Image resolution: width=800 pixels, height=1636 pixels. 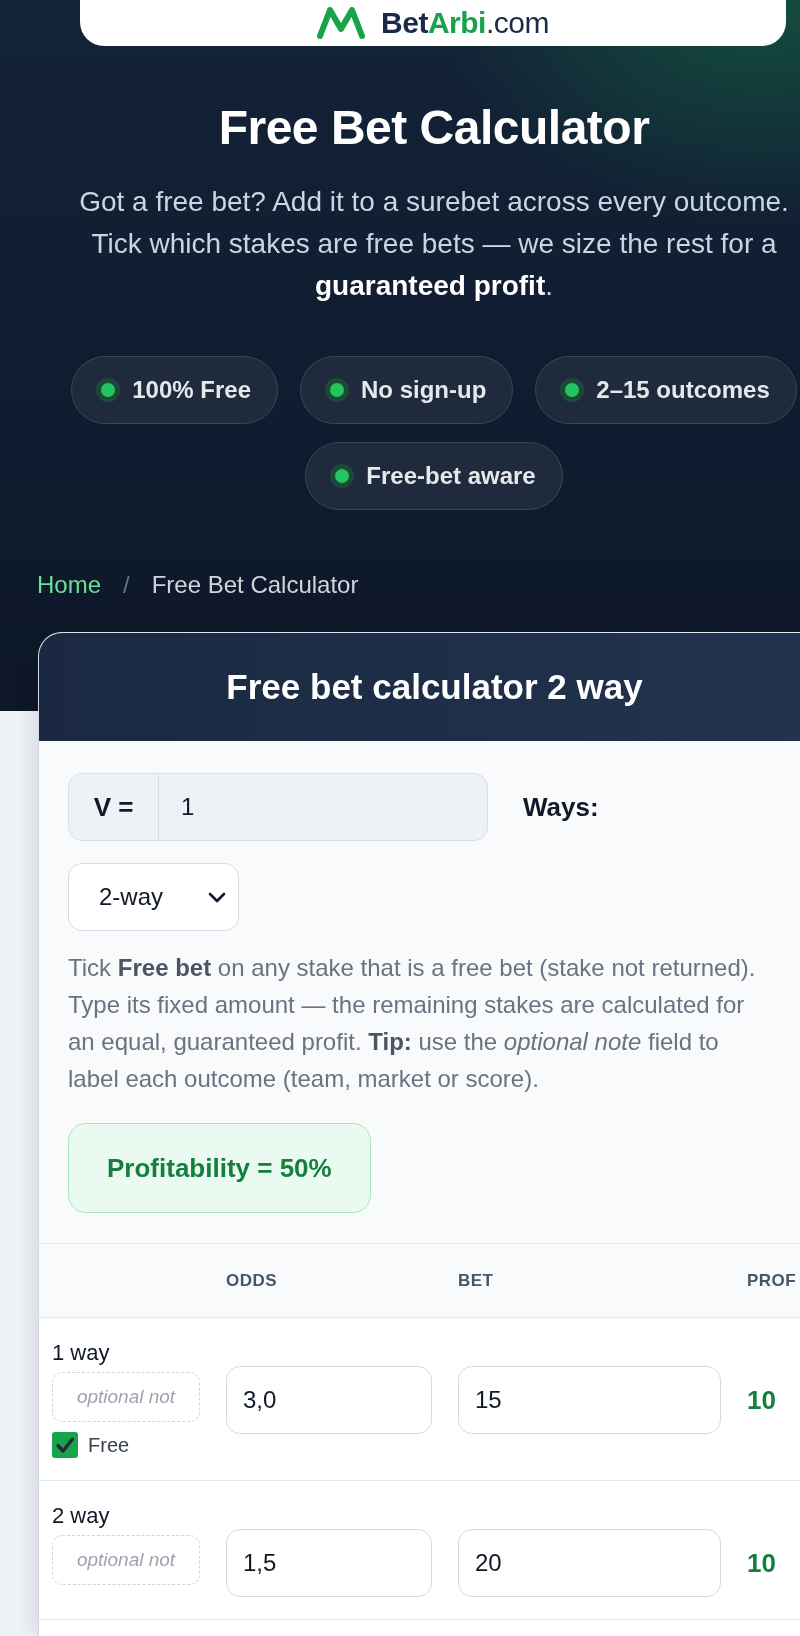 I want to click on profitability-result: Profitability = 50%, so click(x=219, y=1168).